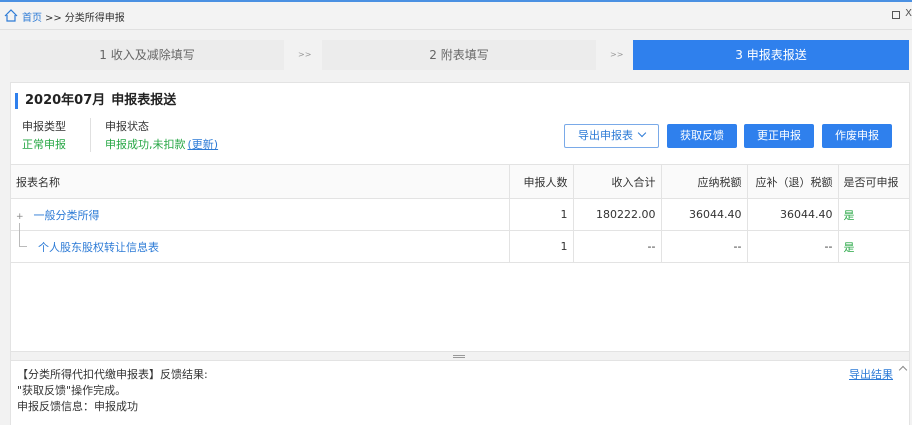 The width and height of the screenshot is (912, 425). Describe the element at coordinates (98, 247) in the screenshot. I see `report-link-equity-transfer: 个人股东股权转让信息表` at that location.